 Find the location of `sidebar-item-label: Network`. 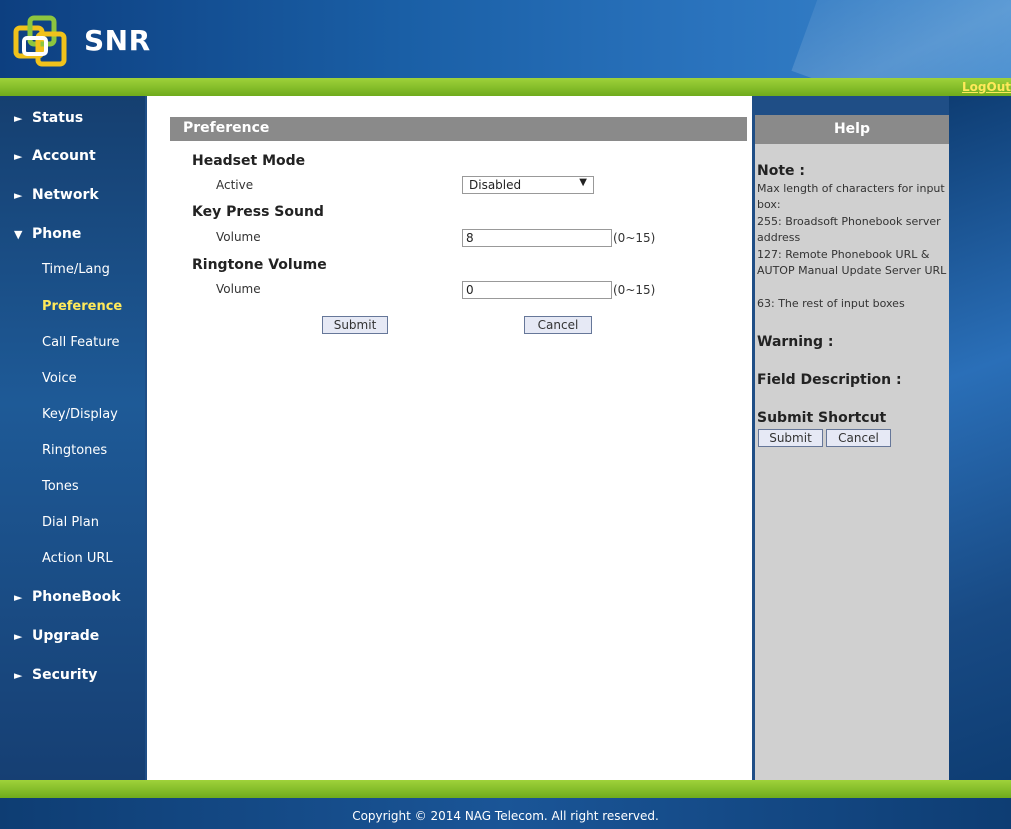

sidebar-item-label: Network is located at coordinates (65, 195).